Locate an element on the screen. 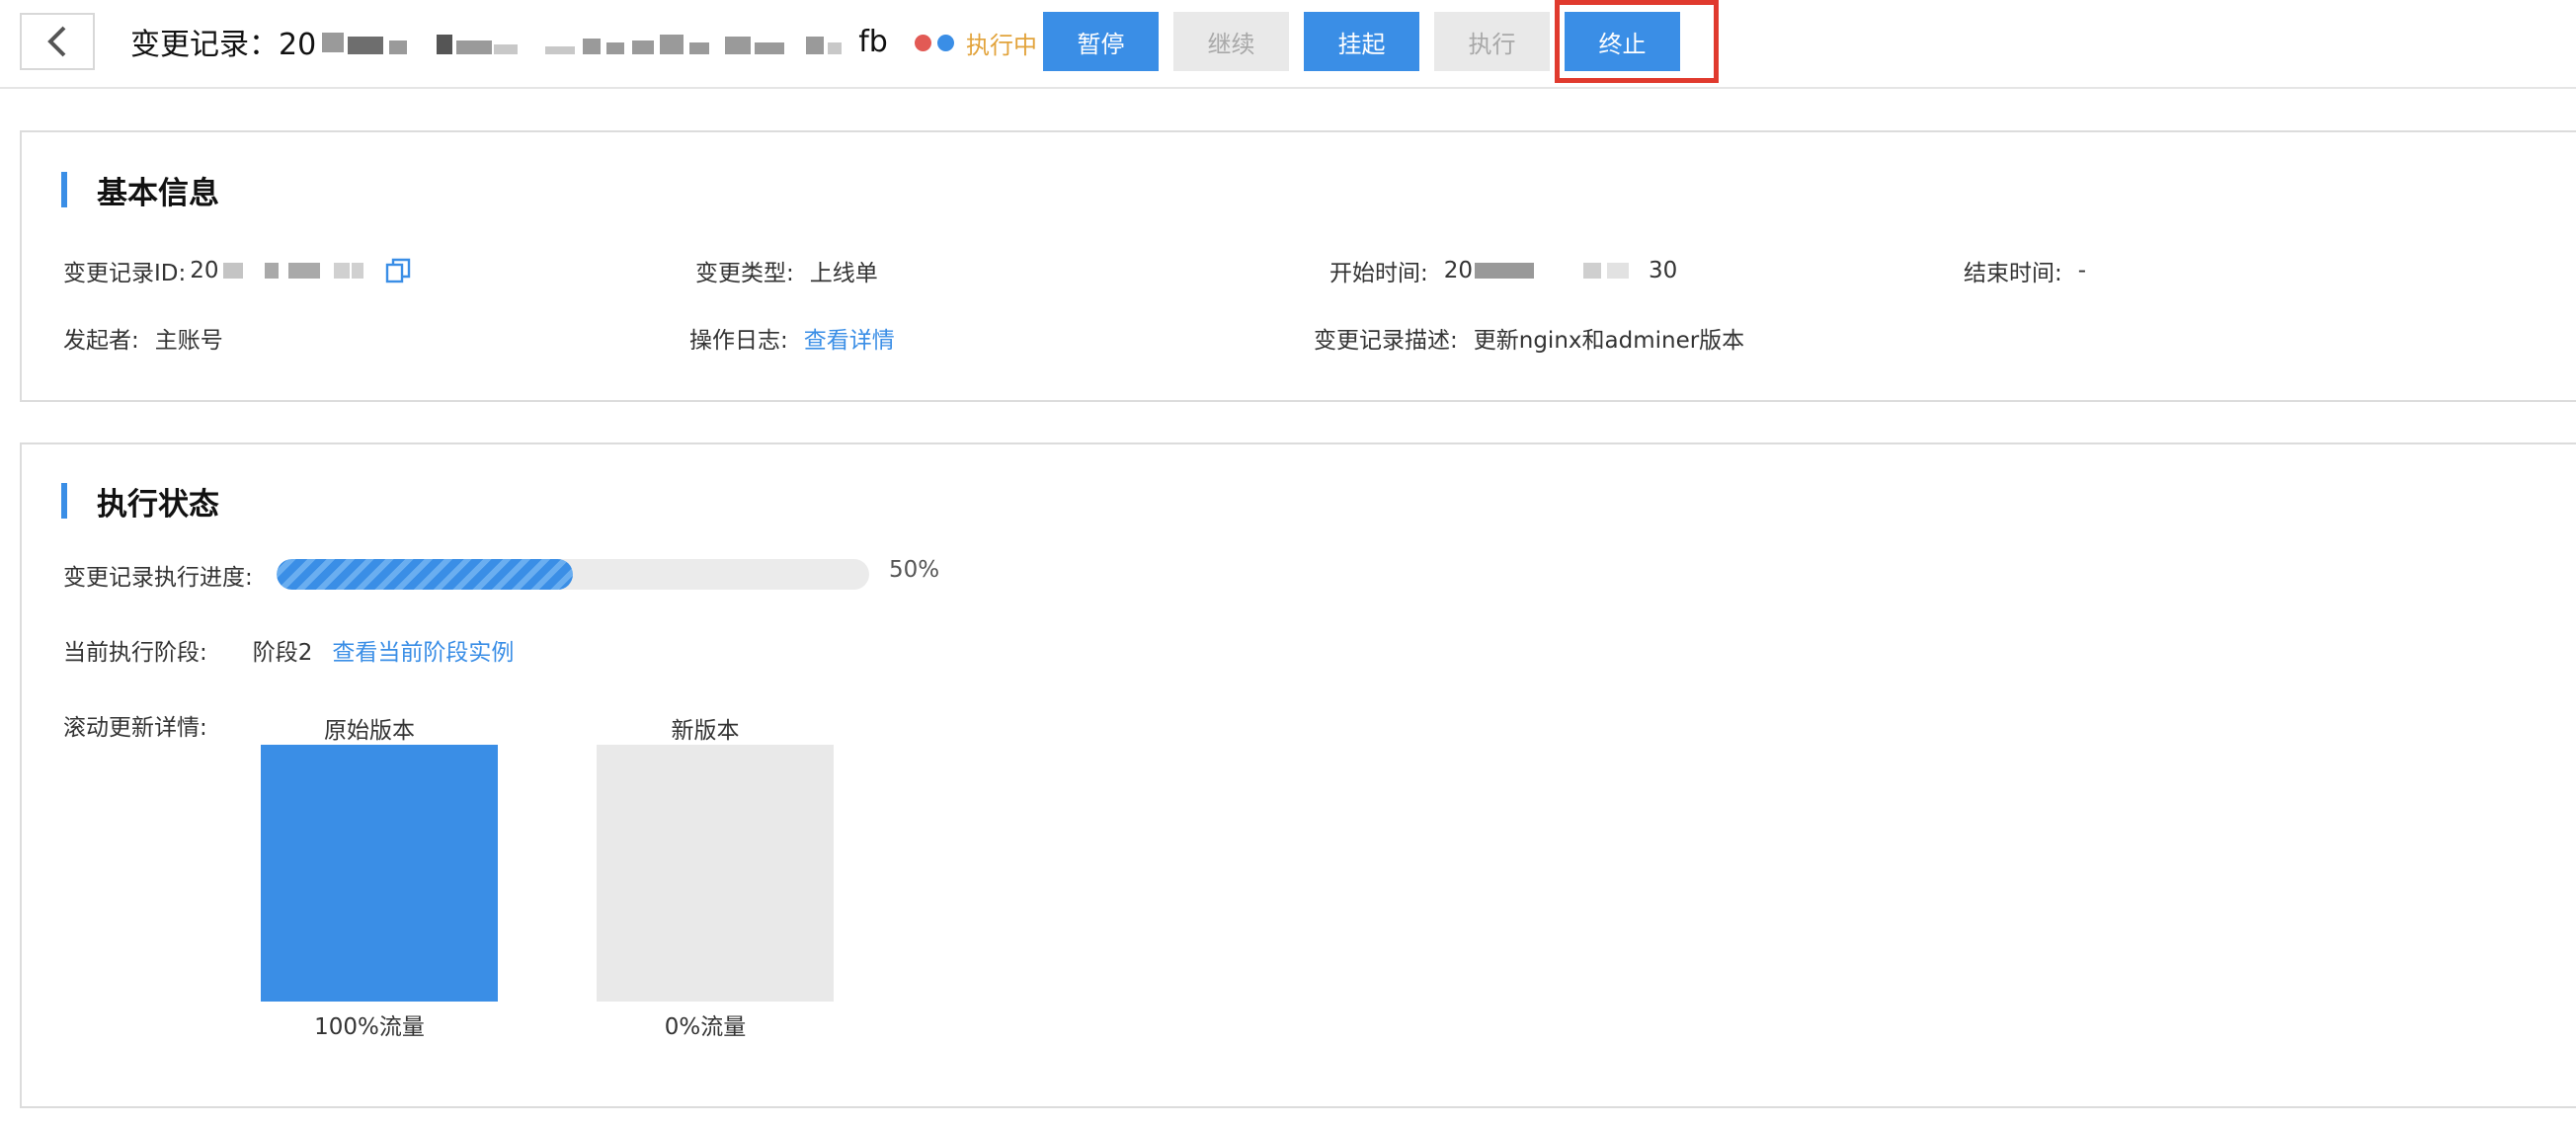 The width and height of the screenshot is (2576, 1126). rolling-label: 滚动更新详情: is located at coordinates (135, 728).